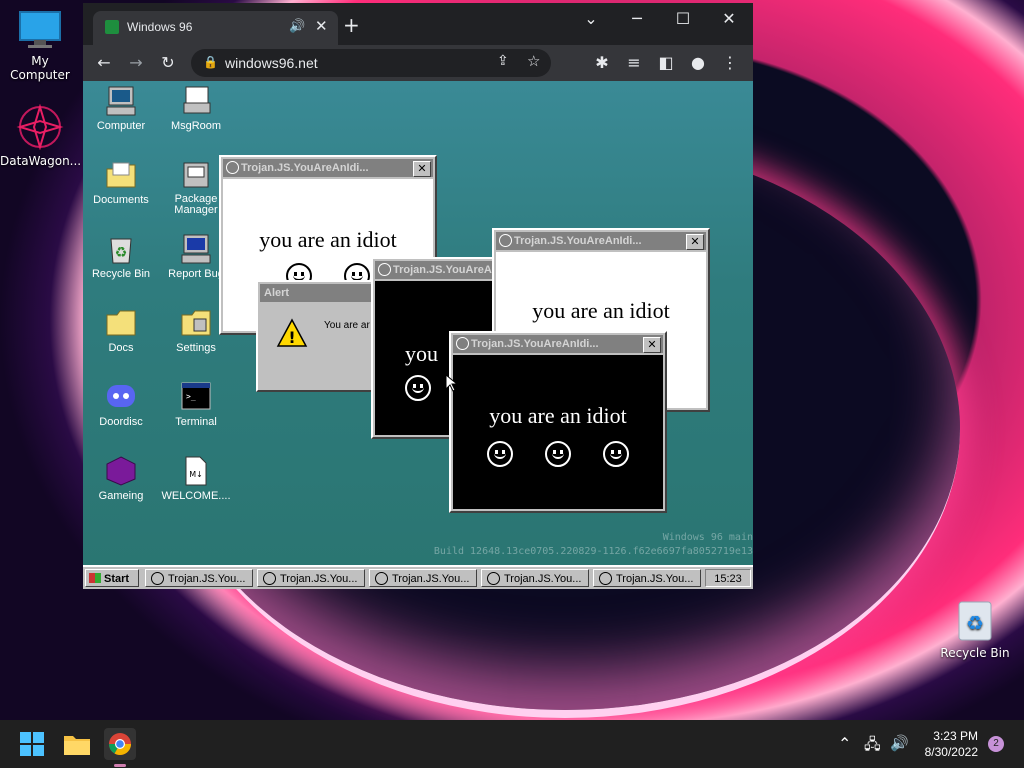  I want to click on chevron-up-icon: ⌃, so click(844, 744).